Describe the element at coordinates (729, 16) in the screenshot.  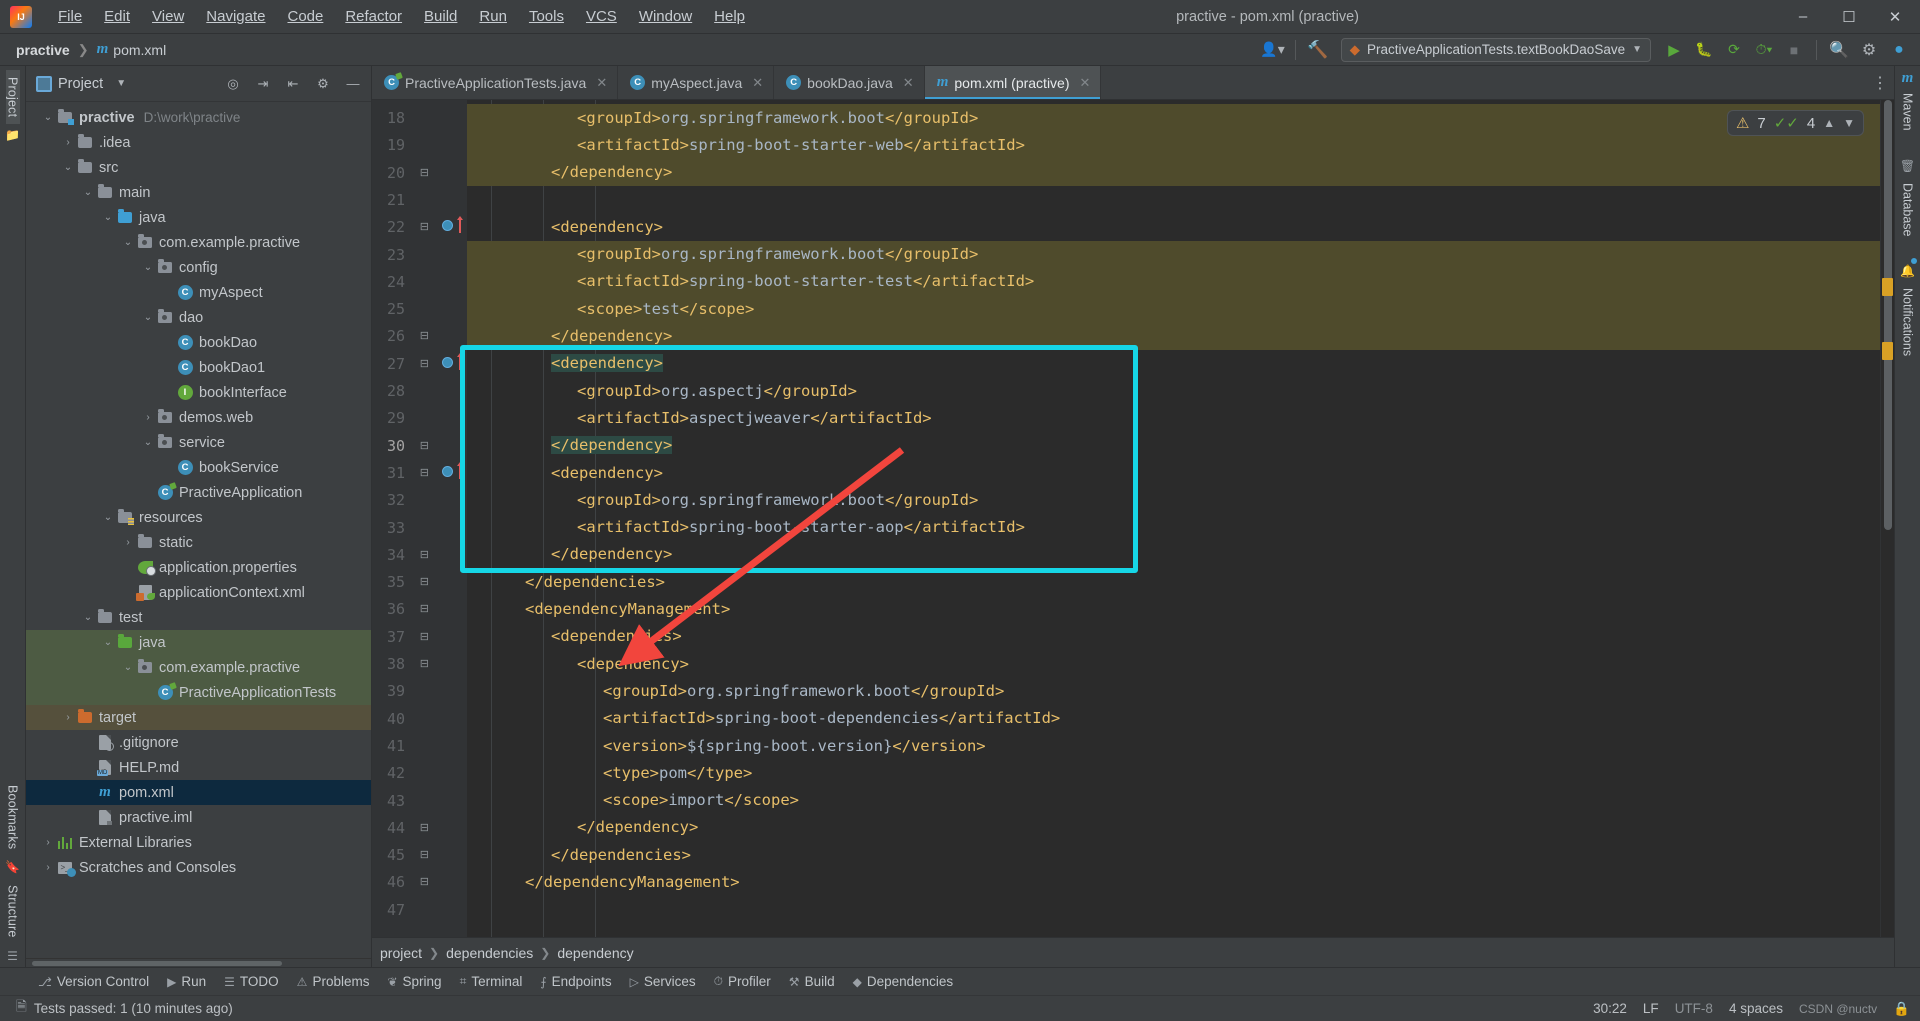
I see `menu-help: Help` at that location.